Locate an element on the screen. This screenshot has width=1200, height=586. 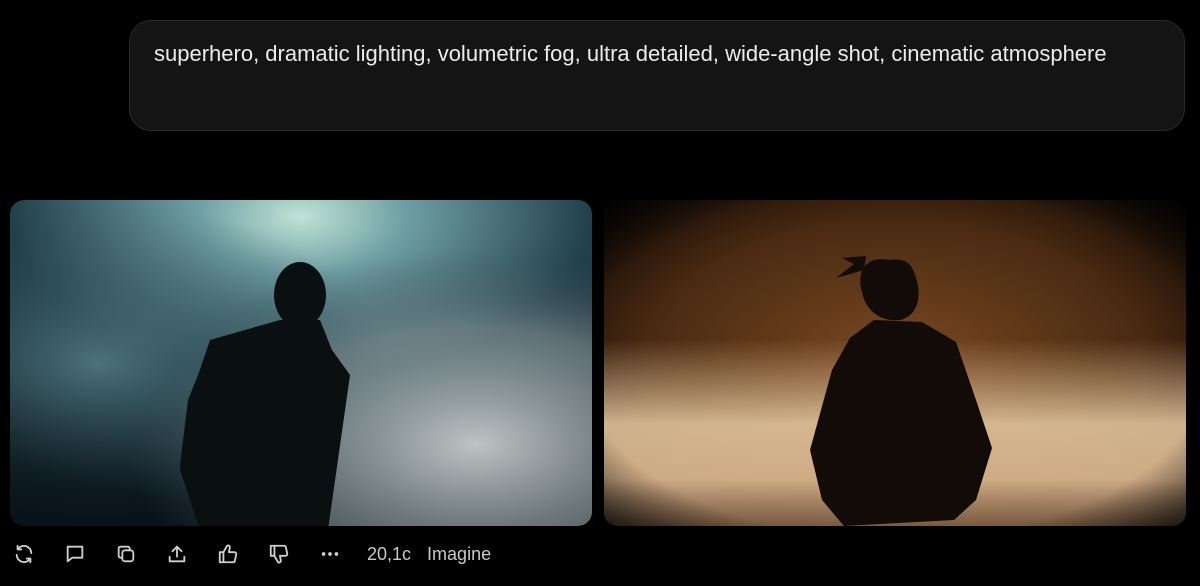
more-icon is located at coordinates (330, 554).